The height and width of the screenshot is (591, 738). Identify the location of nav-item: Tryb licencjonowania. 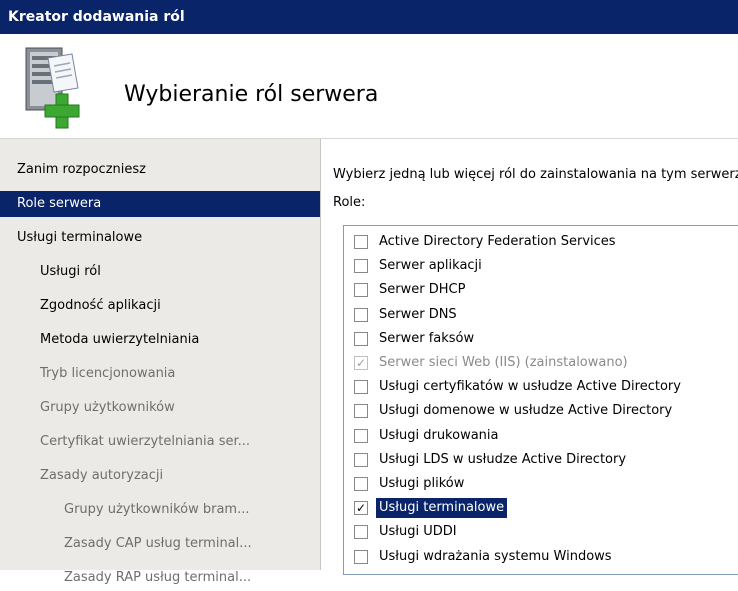
(160, 374).